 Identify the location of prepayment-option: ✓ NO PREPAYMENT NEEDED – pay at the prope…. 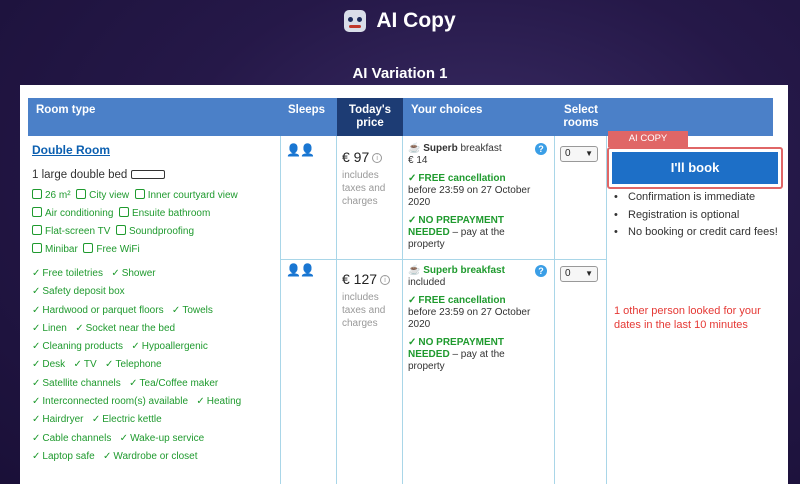
(475, 355).